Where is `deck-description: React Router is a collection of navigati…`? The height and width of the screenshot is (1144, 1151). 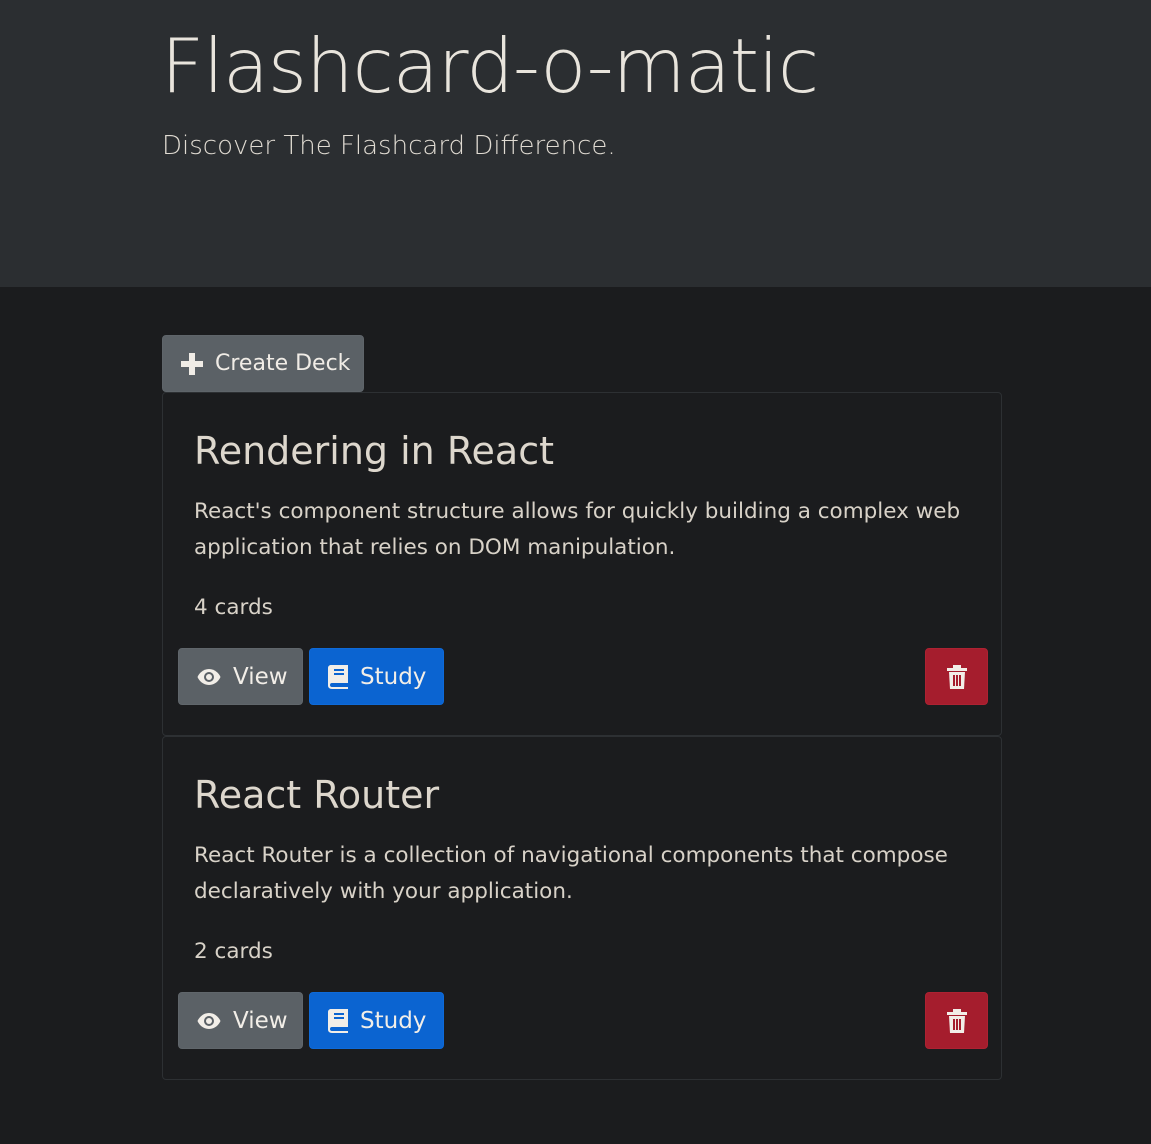
deck-description: React Router is a collection of navigati… is located at coordinates (571, 873).